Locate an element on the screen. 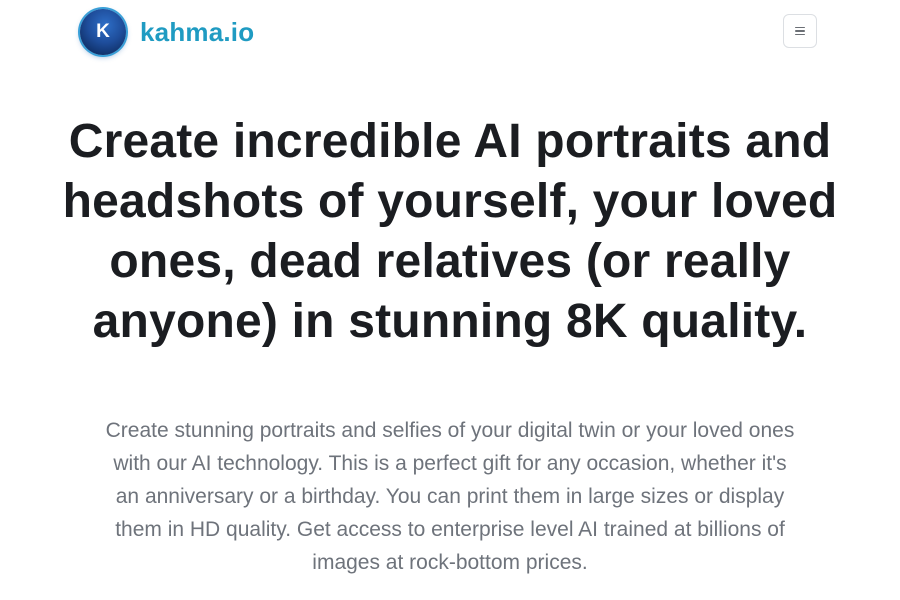 Image resolution: width=900 pixels, height=600 pixels. site-header: K kahma.io is located at coordinates (450, 33).